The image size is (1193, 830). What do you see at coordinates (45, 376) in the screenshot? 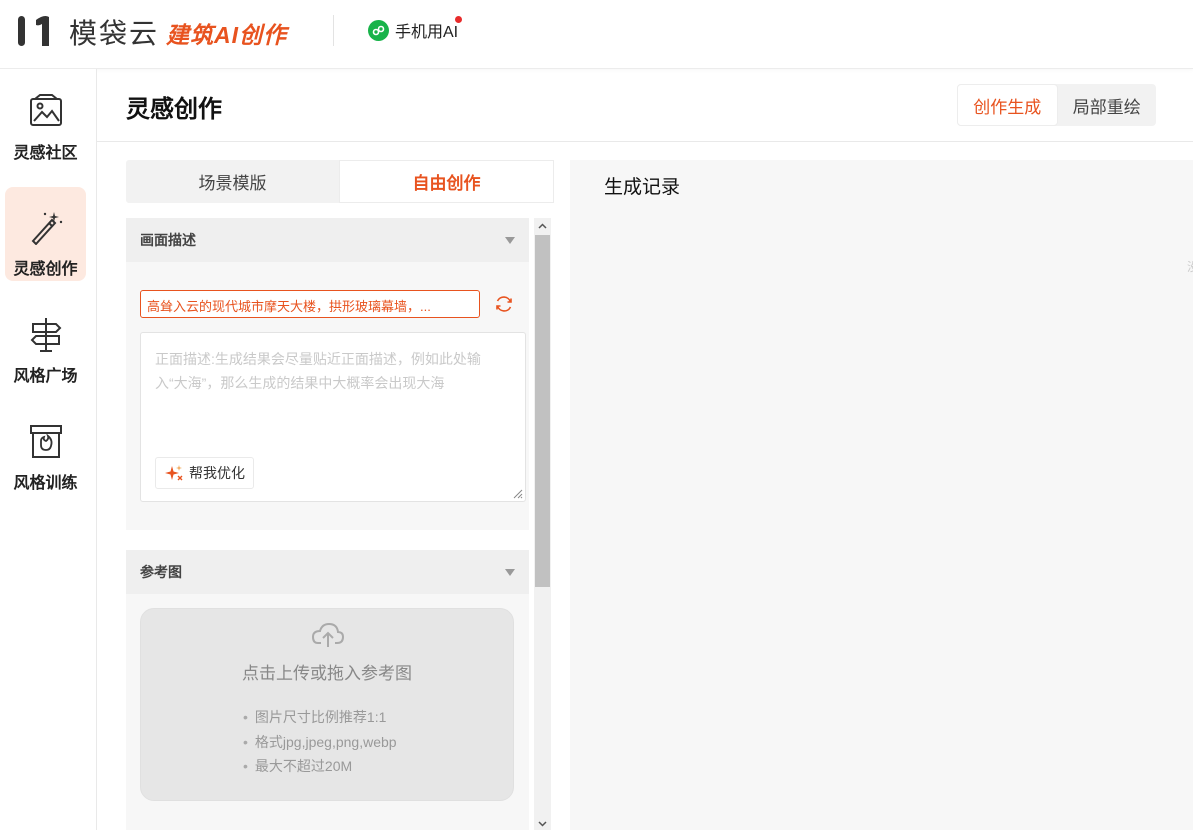
I see `sidebar-item-label: 风格广场` at bounding box center [45, 376].